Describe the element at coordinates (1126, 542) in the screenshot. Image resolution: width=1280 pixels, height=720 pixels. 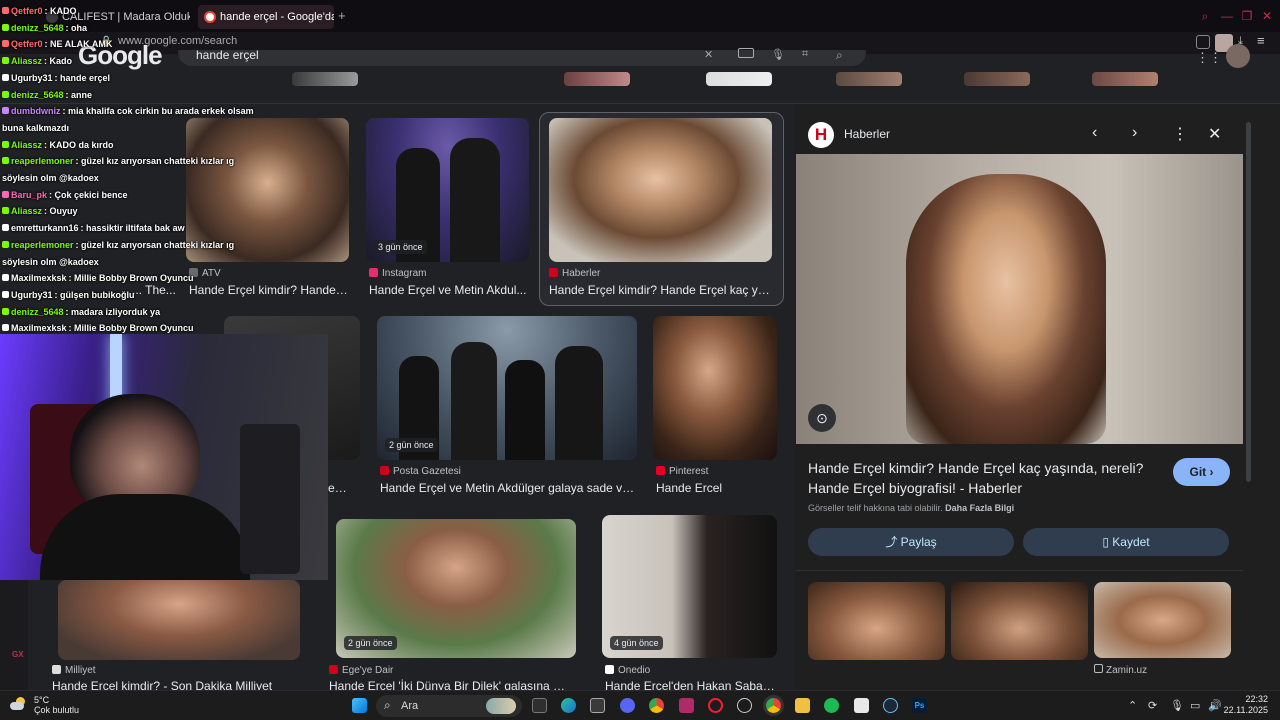
I see `save-button: ▯ Kaydet` at that location.